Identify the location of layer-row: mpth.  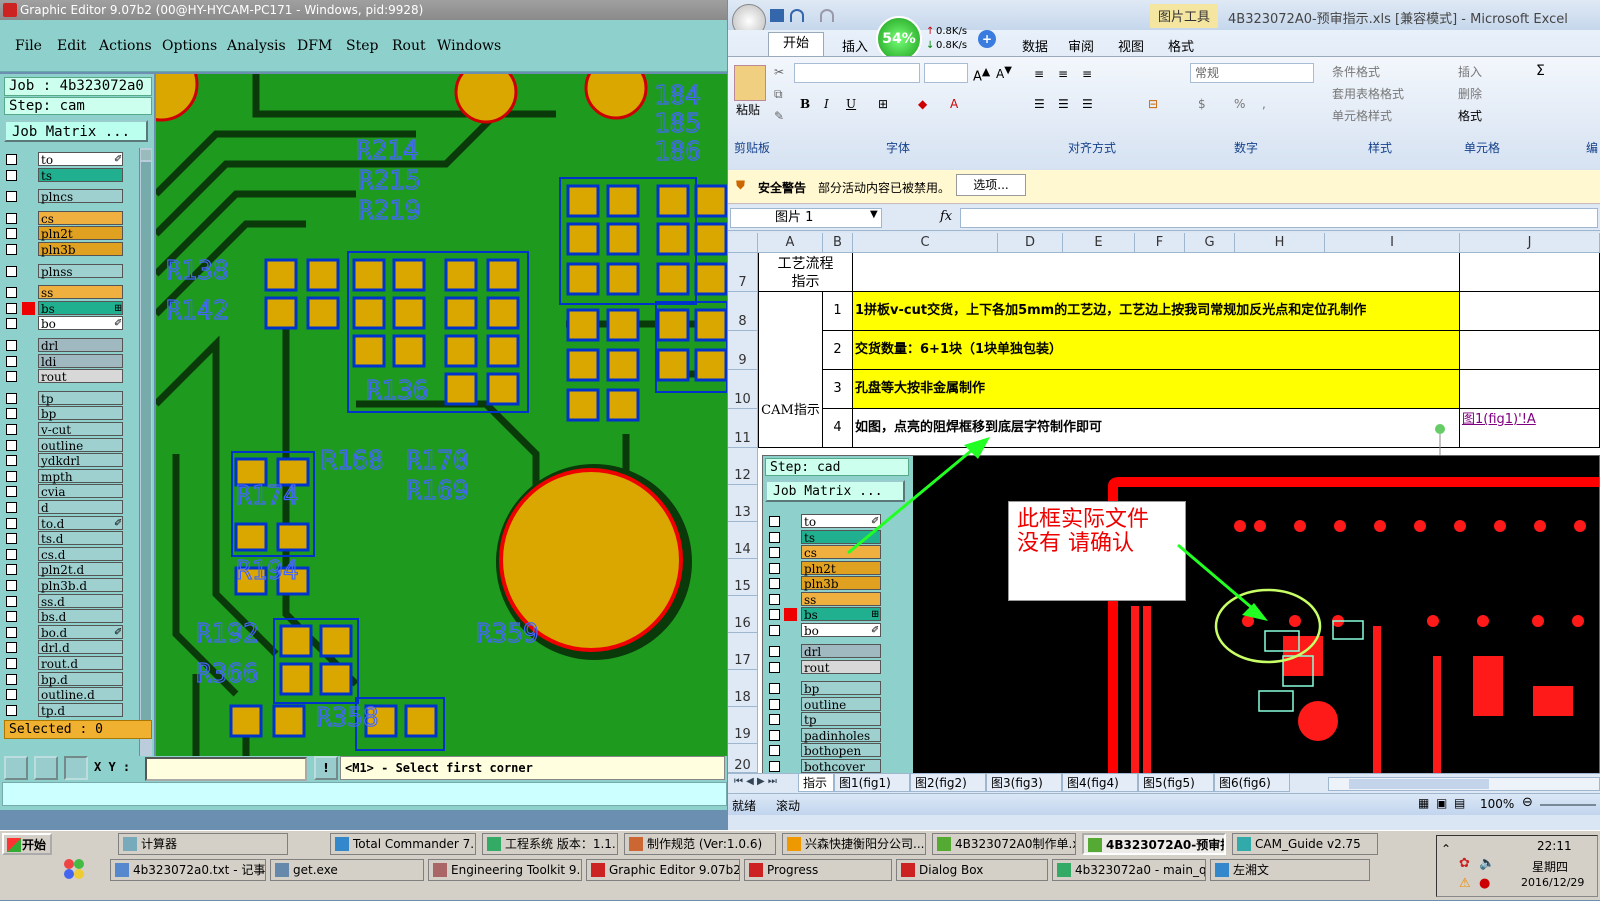
(76, 476).